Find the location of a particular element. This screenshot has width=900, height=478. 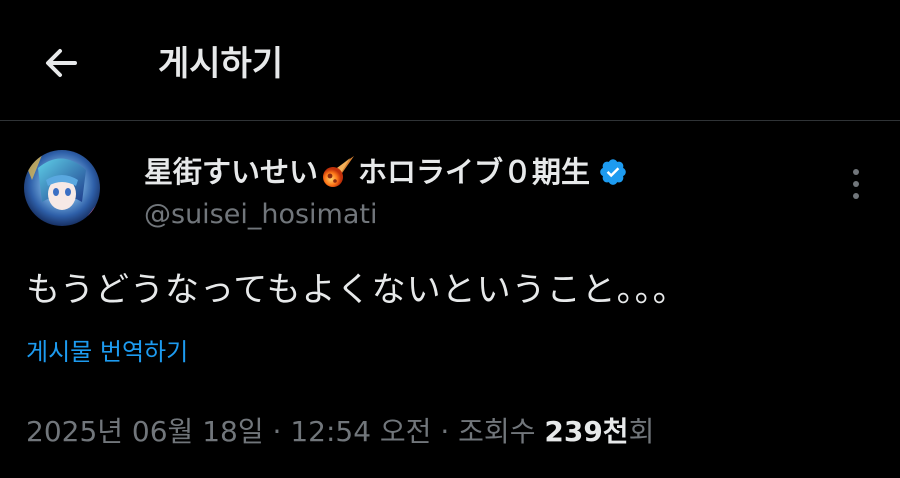

avatar is located at coordinates (62, 188).